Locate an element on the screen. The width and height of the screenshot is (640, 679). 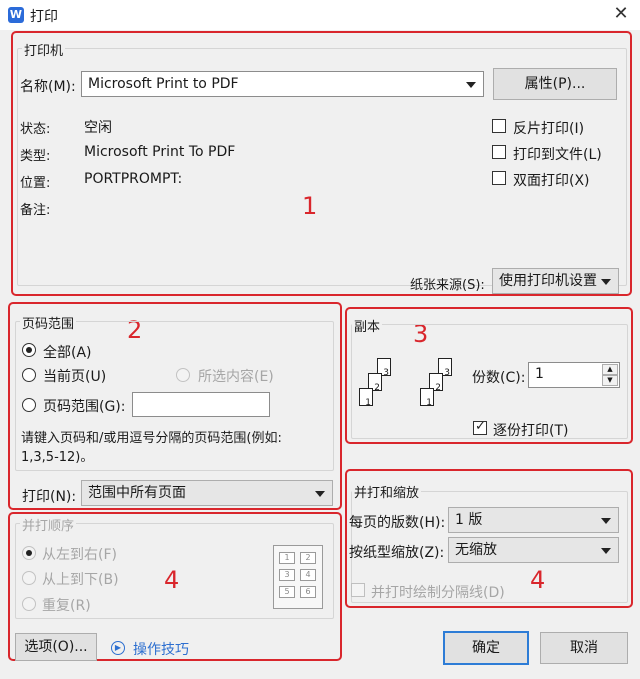
paper-source-select: 使用打印机设置 is located at coordinates (555, 281).